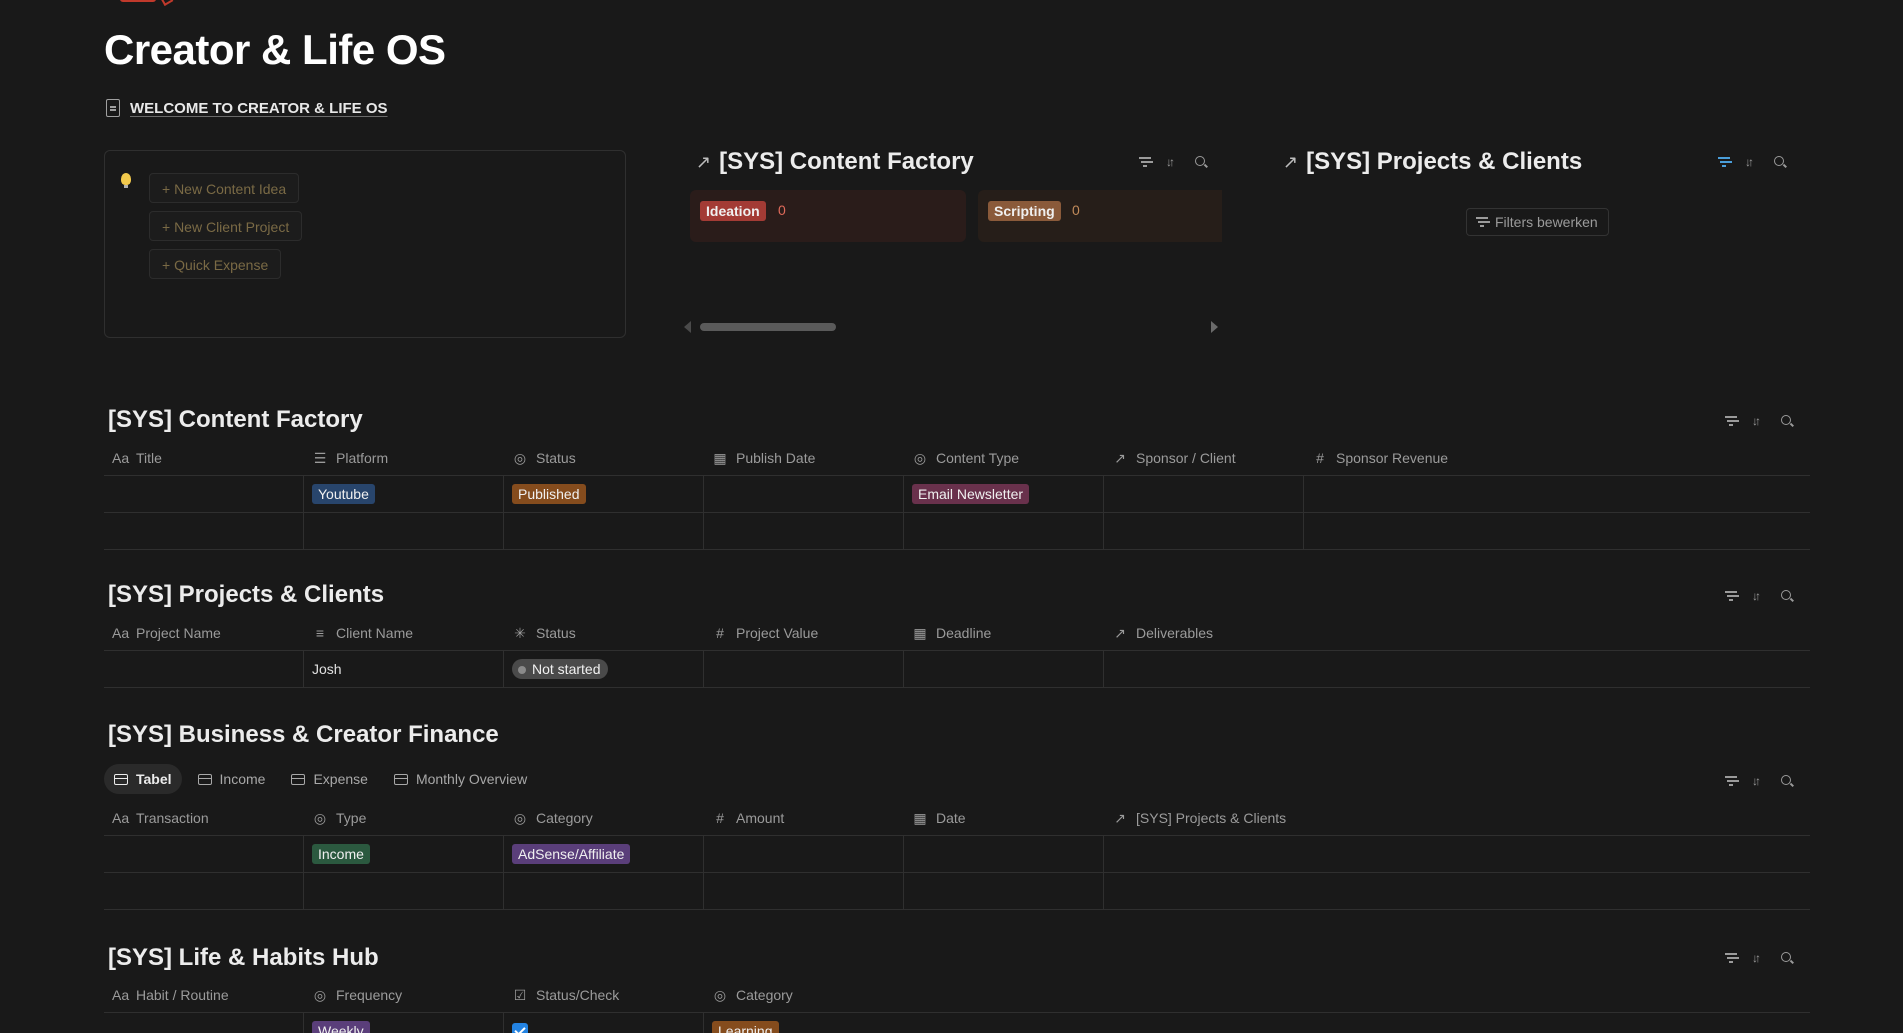  I want to click on column-header-content-type: ◎ Content Type, so click(1004, 458).